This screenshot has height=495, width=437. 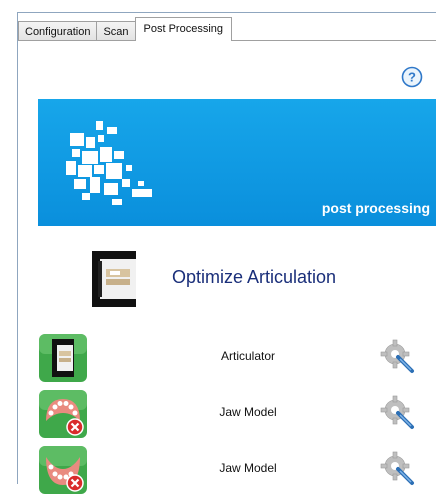 I want to click on upper-jaw-icon, so click(x=63, y=414).